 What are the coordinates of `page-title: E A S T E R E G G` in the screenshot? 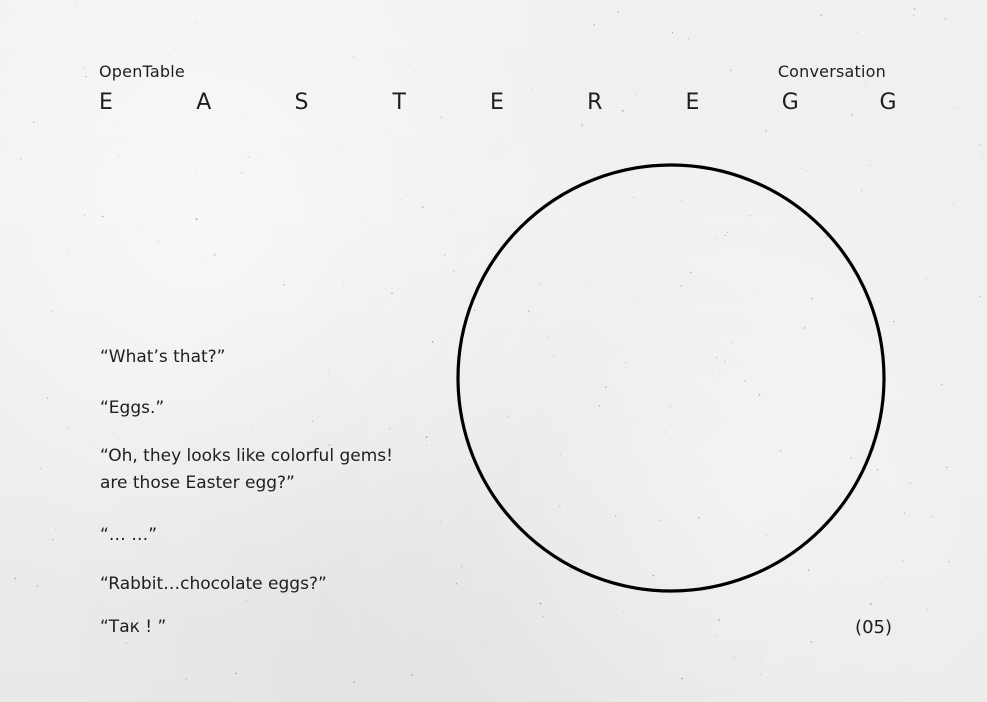 It's located at (497, 106).